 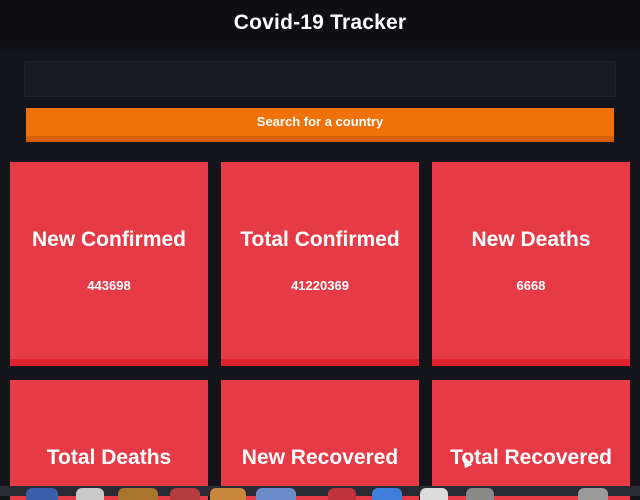 I want to click on os-dock, so click(x=320, y=493).